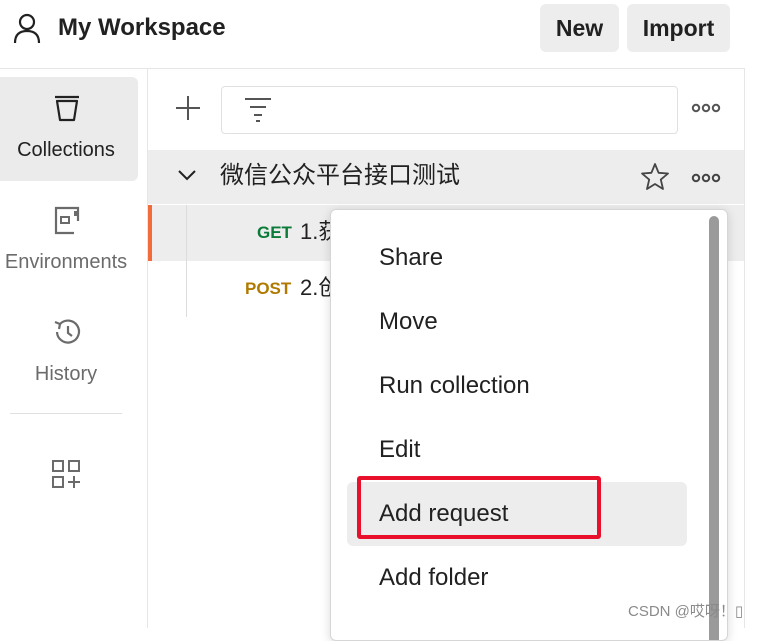  Describe the element at coordinates (686, 611) in the screenshot. I see `watermark-text: CSDN @哎呀！▯` at that location.